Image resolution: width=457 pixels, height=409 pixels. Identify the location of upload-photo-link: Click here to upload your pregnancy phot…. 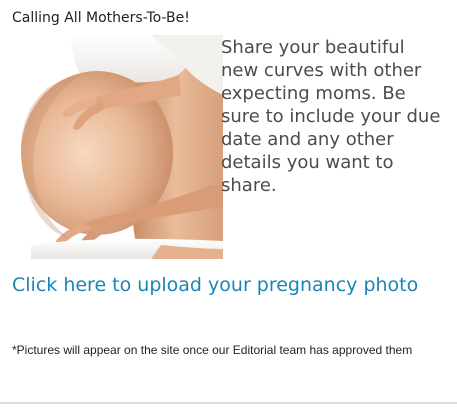
(227, 285).